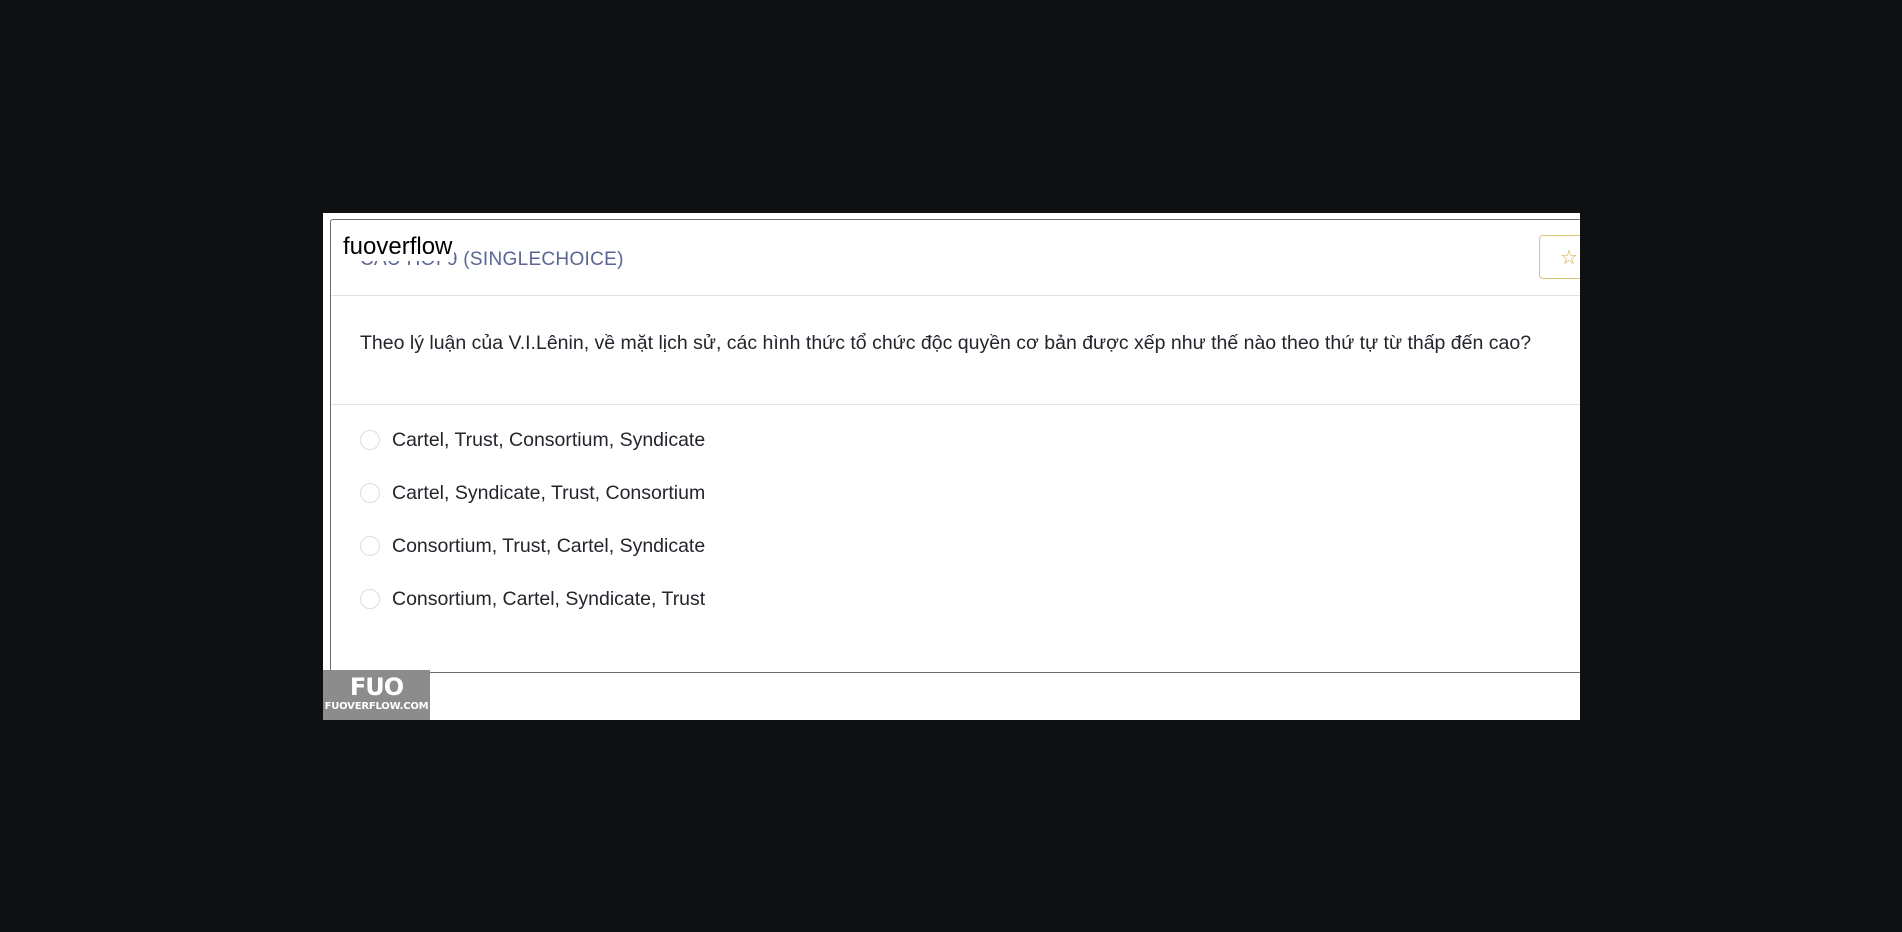 Image resolution: width=1902 pixels, height=932 pixels. I want to click on logo-mark: FUO, so click(376, 687).